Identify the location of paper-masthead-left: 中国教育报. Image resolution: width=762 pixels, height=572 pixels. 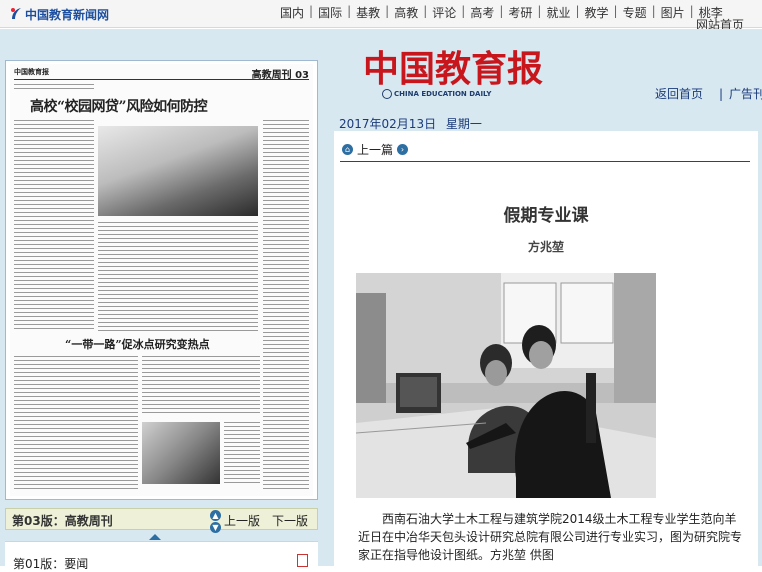
(31, 72).